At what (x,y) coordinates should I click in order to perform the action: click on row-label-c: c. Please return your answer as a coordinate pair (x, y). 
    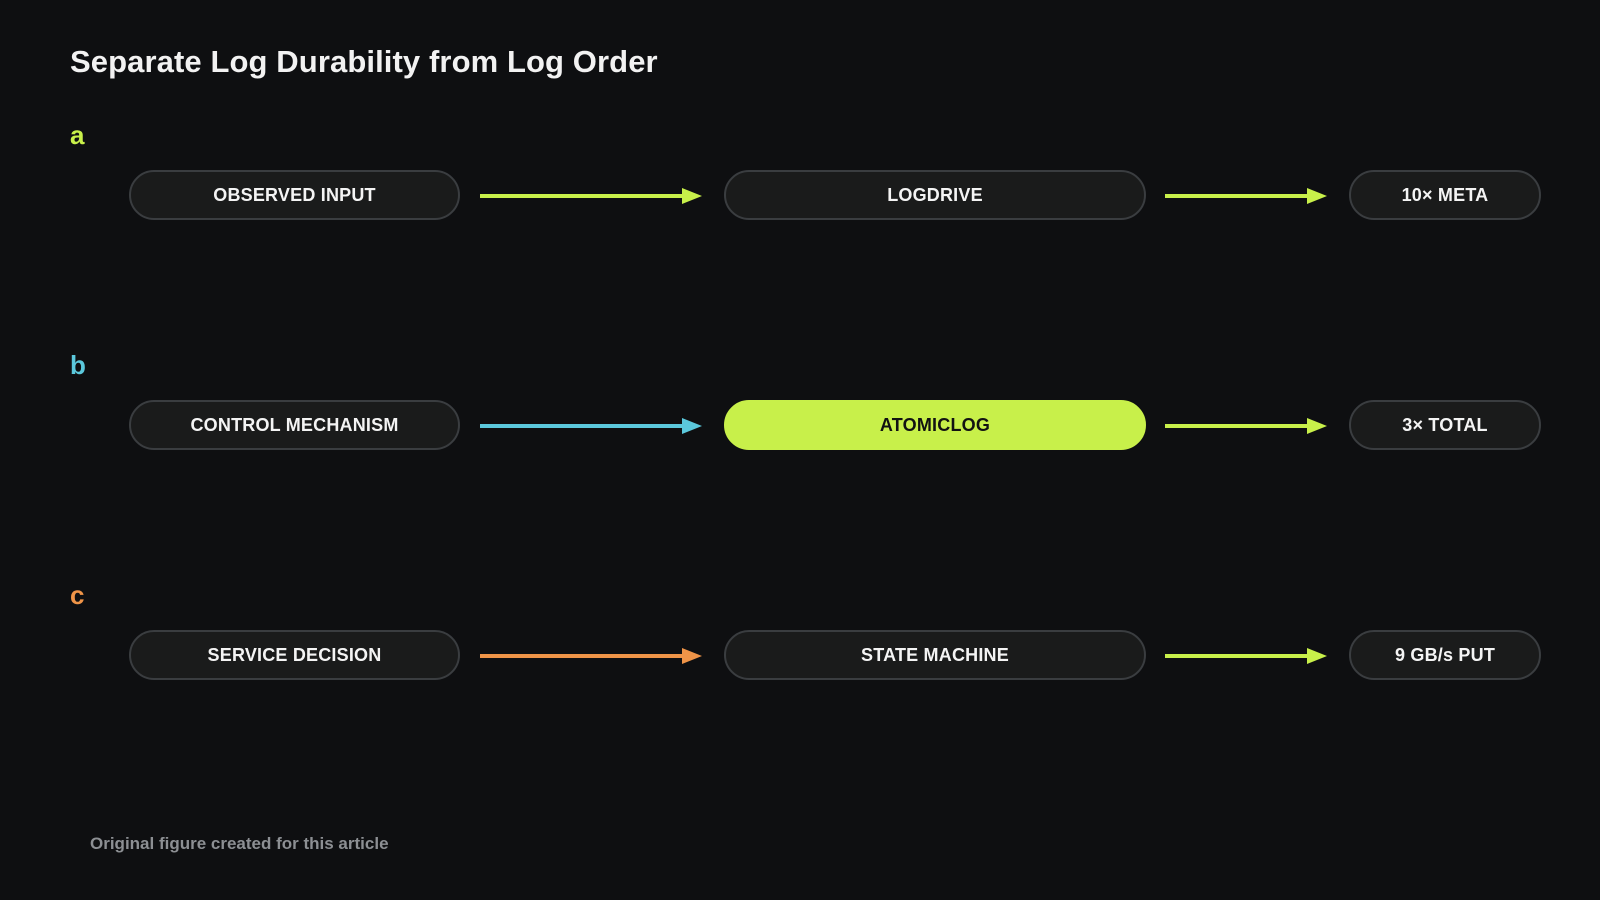
    Looking at the image, I should click on (77, 595).